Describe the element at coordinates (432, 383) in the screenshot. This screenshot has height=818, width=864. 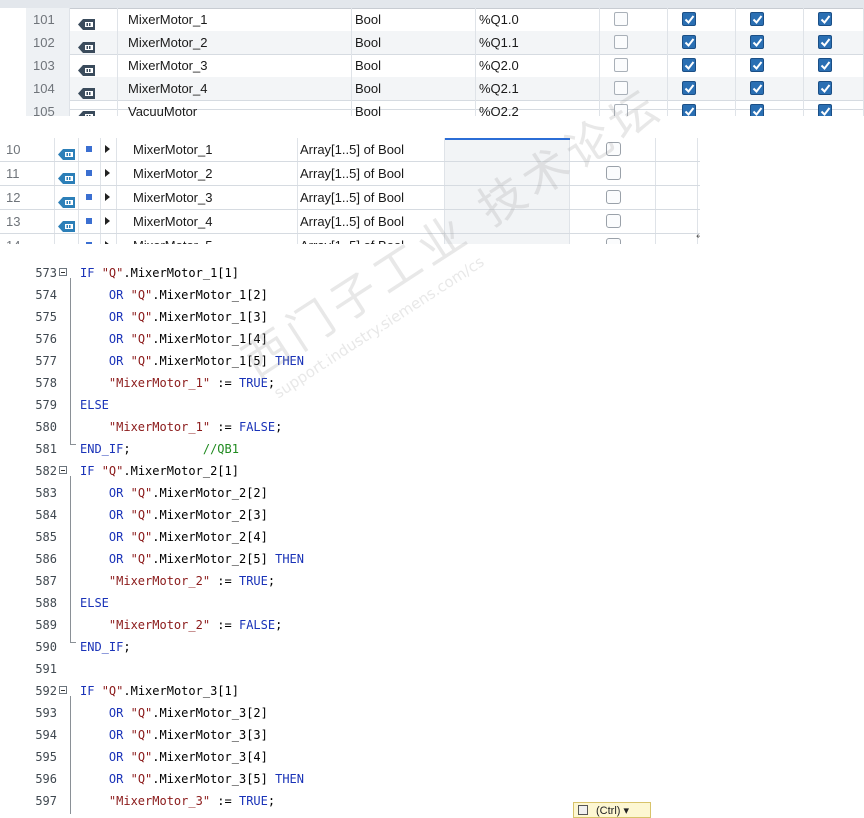
I see `code-line: 578 "MixerMotor_1" := TRUE;` at that location.